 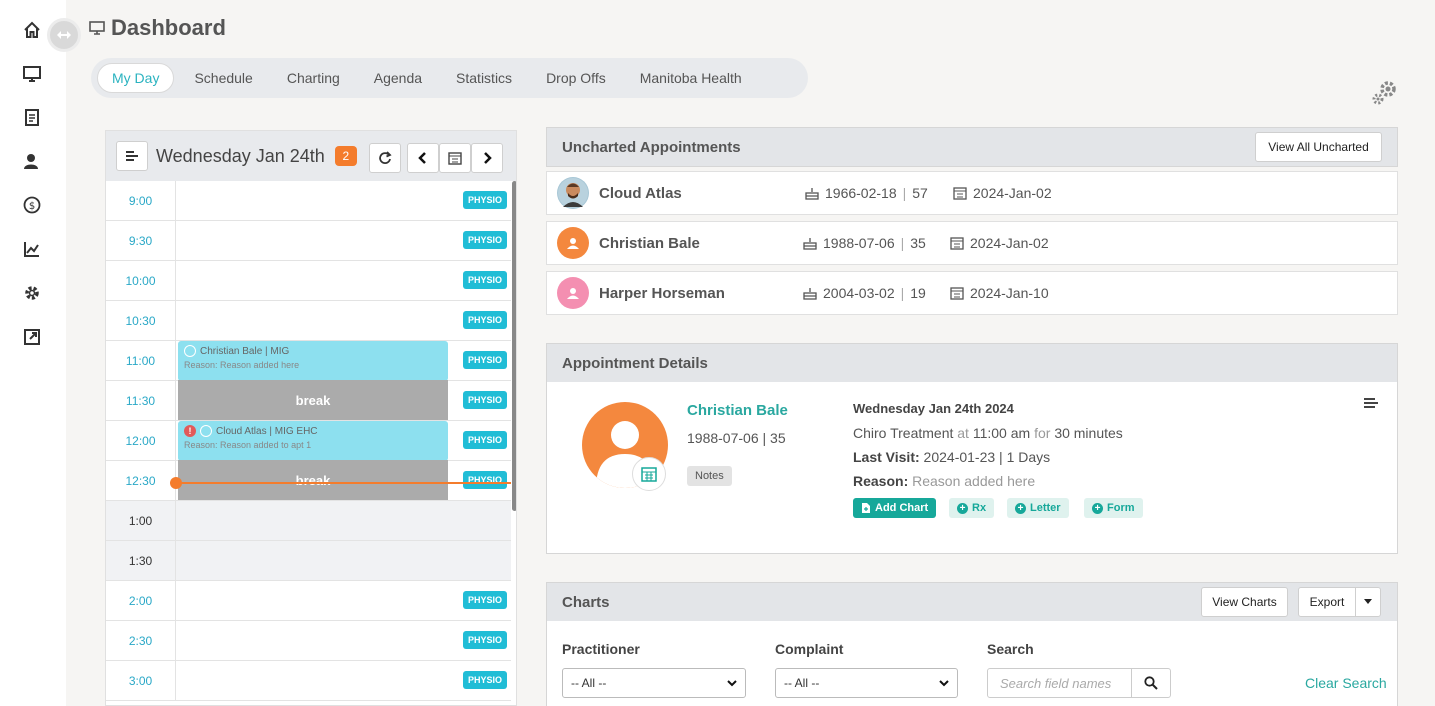 What do you see at coordinates (308, 281) in the screenshot?
I see `time-slot: 10:00 PHYSIO` at bounding box center [308, 281].